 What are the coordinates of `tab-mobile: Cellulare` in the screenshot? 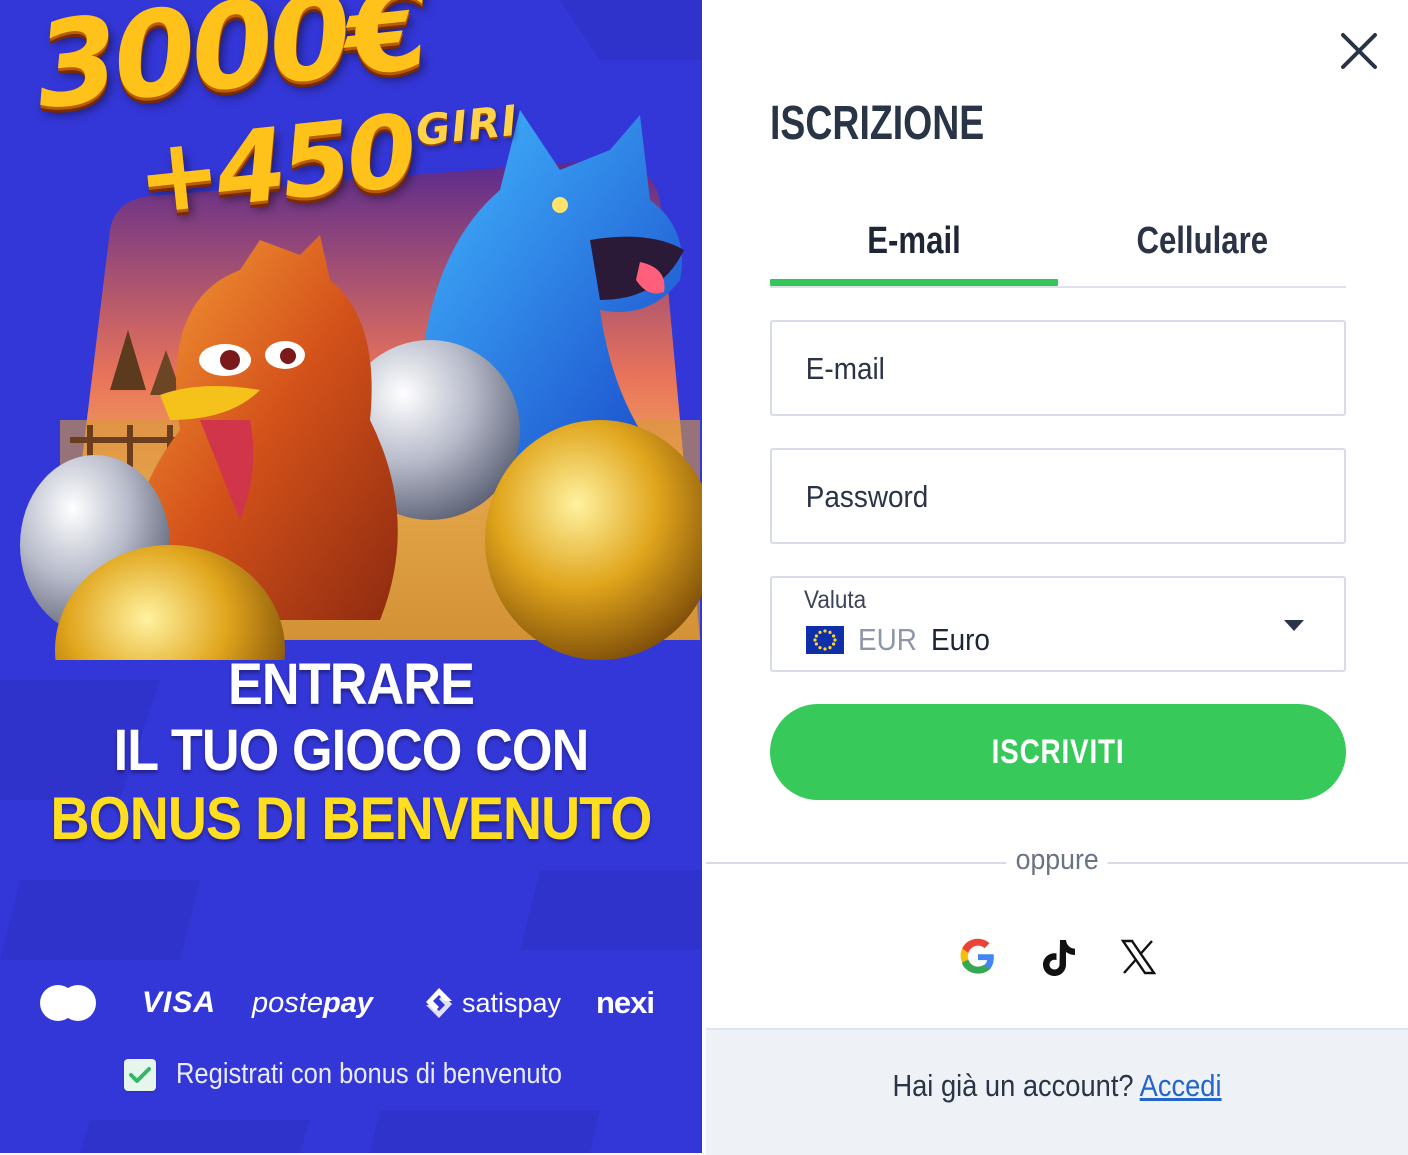 It's located at (1202, 247).